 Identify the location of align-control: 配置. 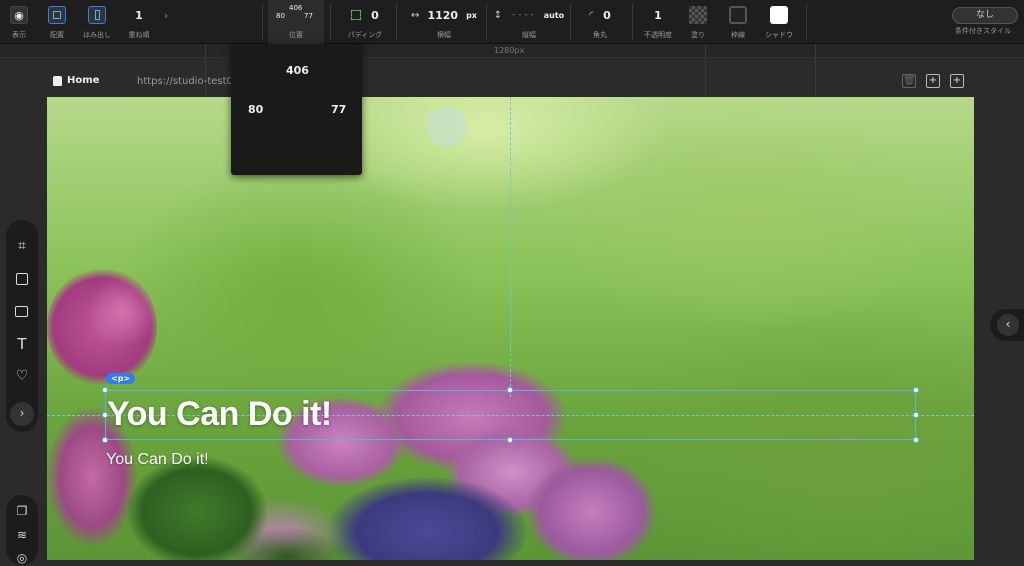
(57, 22).